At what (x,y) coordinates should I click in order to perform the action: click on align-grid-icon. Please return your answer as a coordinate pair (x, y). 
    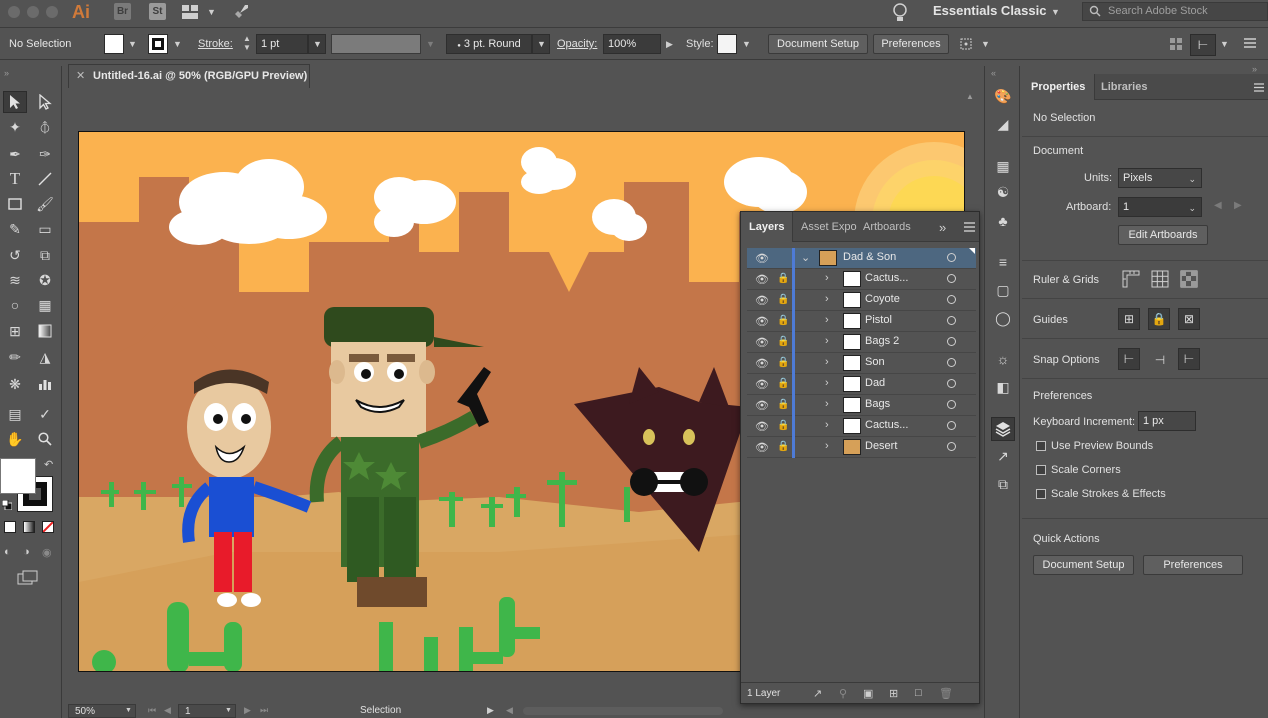
    Looking at the image, I should click on (1176, 44).